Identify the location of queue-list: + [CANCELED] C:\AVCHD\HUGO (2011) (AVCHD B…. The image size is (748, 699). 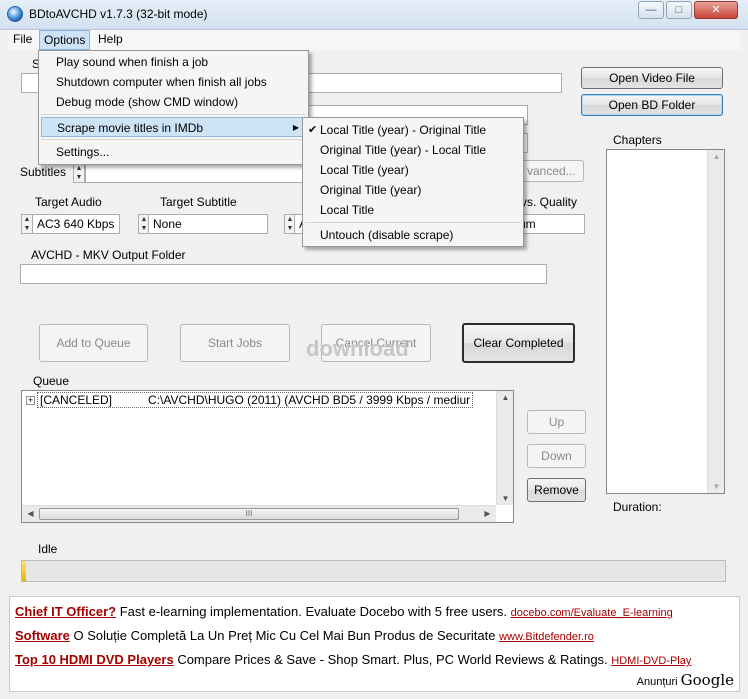
(267, 456).